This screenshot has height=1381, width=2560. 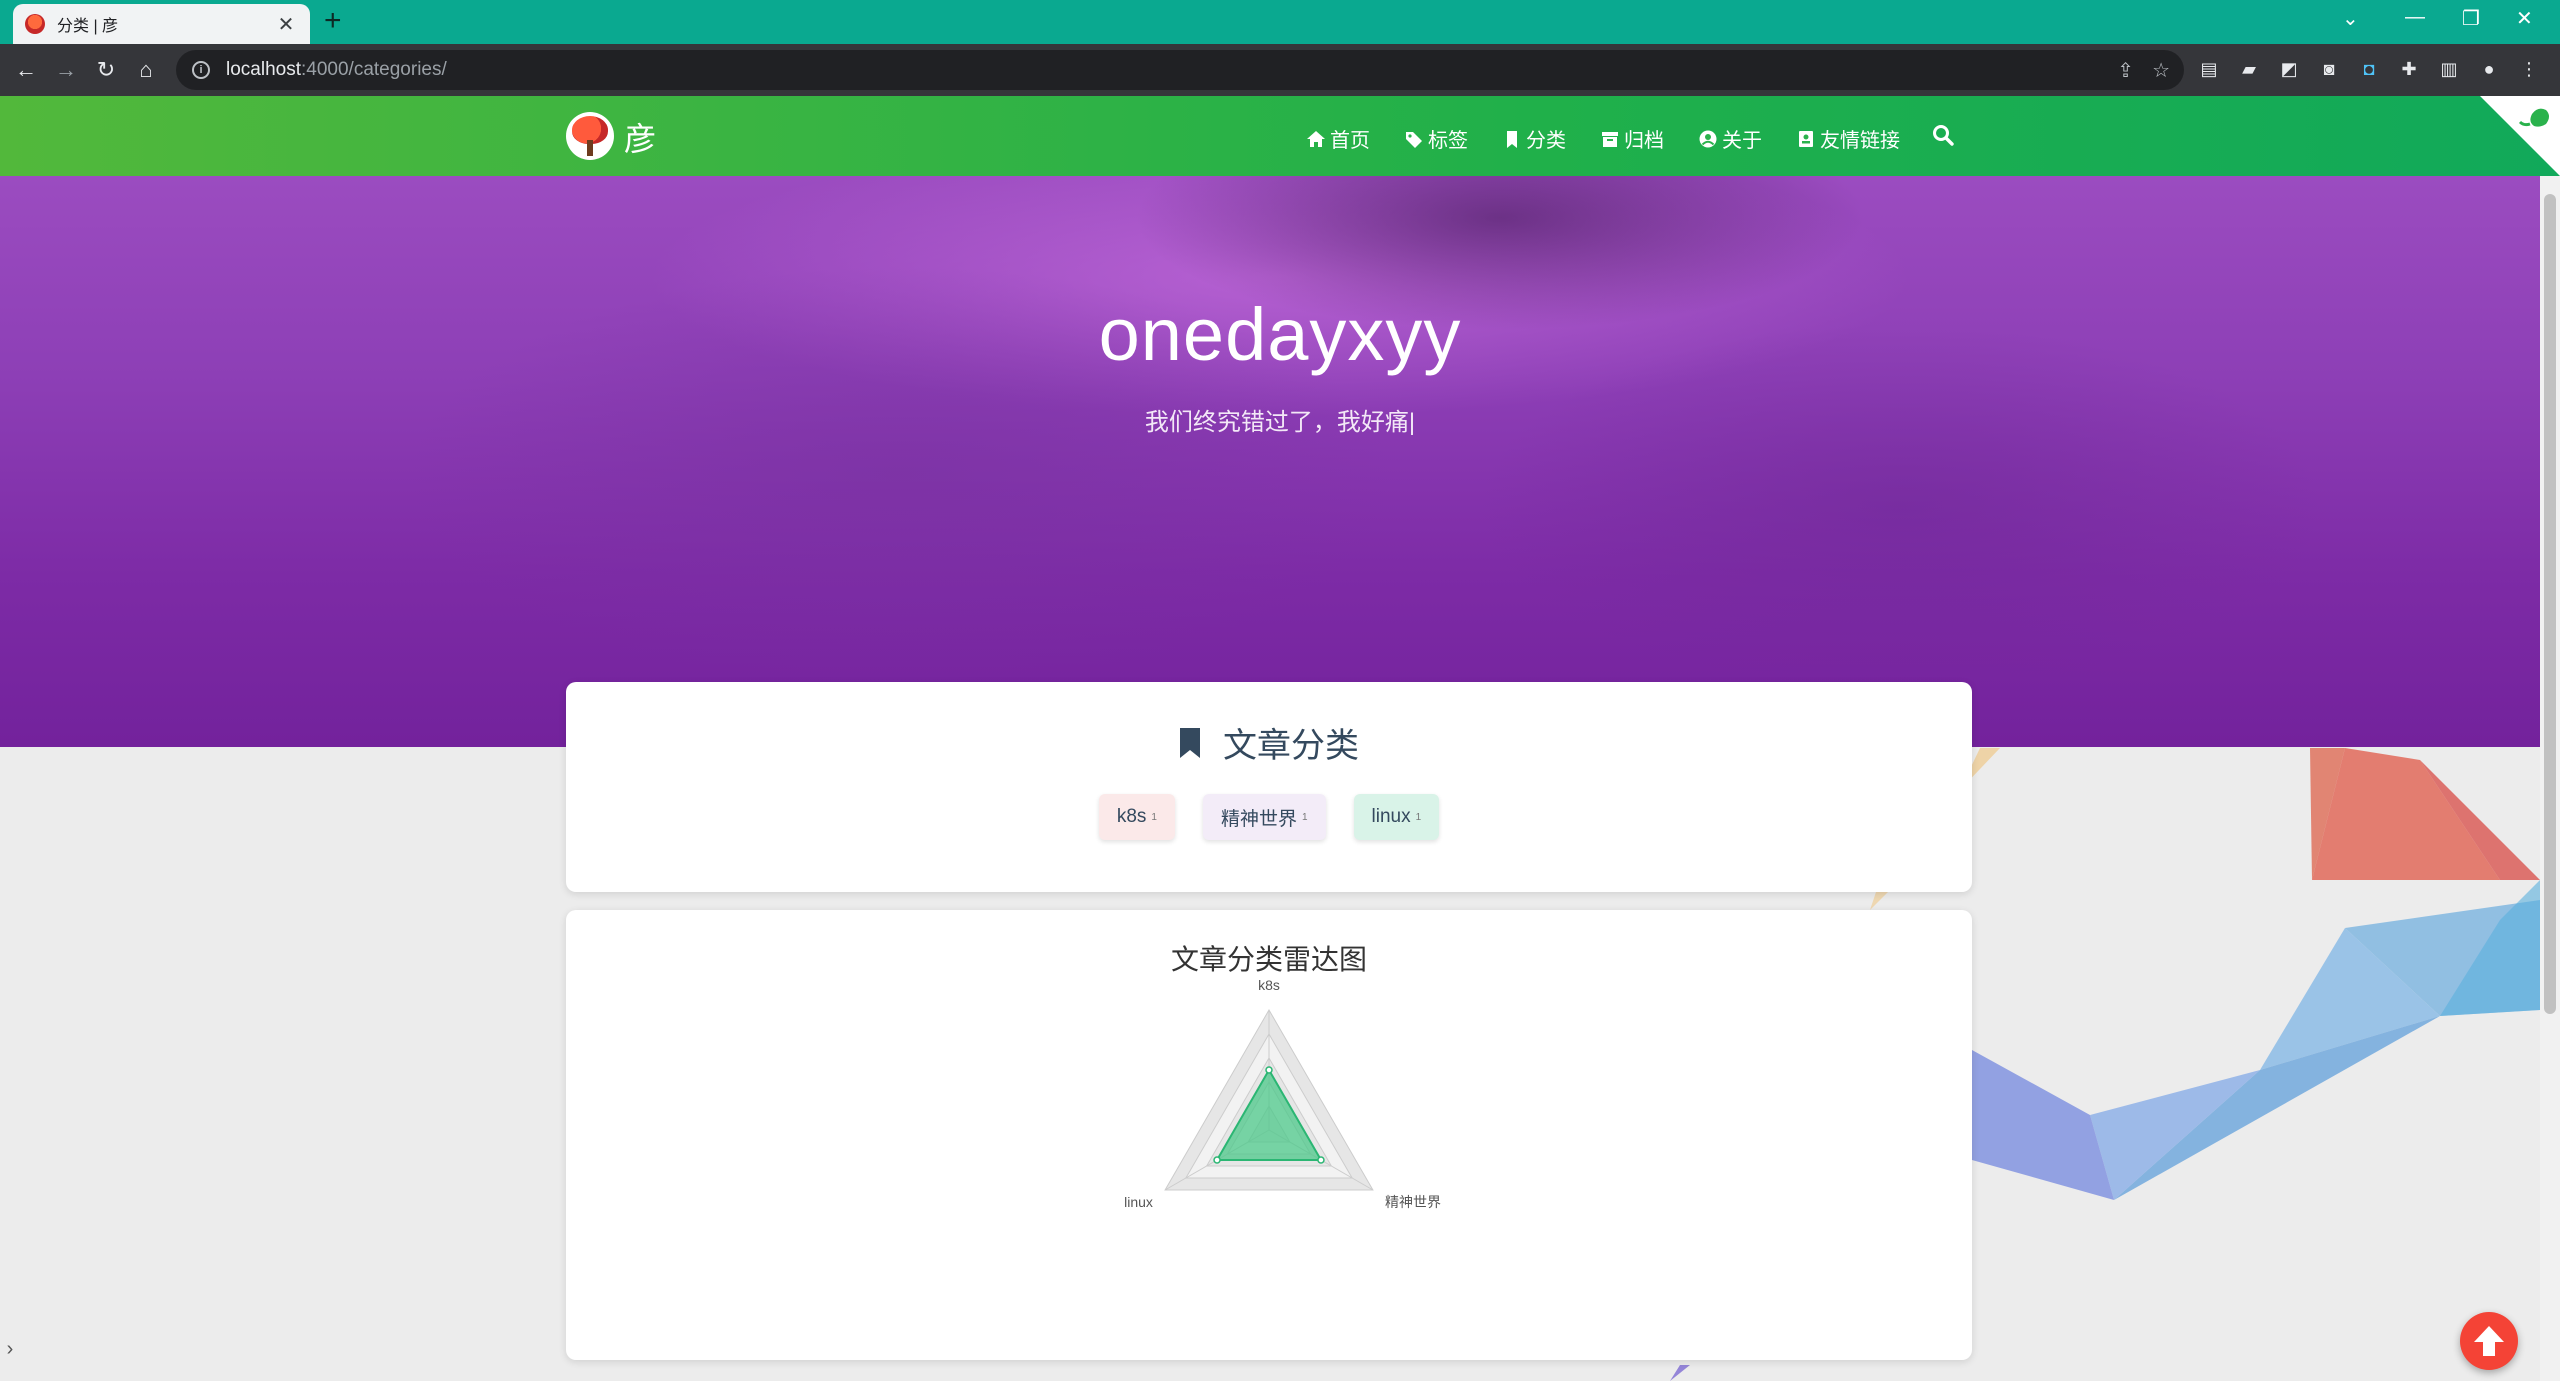 I want to click on home-icon, so click(x=1316, y=138).